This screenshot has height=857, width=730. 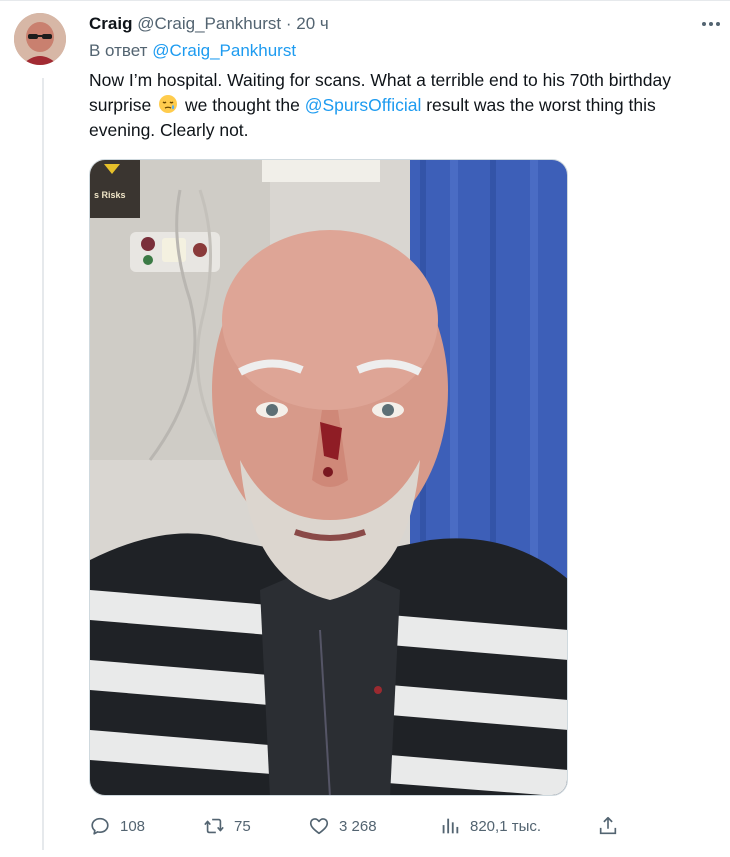 I want to click on thread-connector-line, so click(x=43, y=464).